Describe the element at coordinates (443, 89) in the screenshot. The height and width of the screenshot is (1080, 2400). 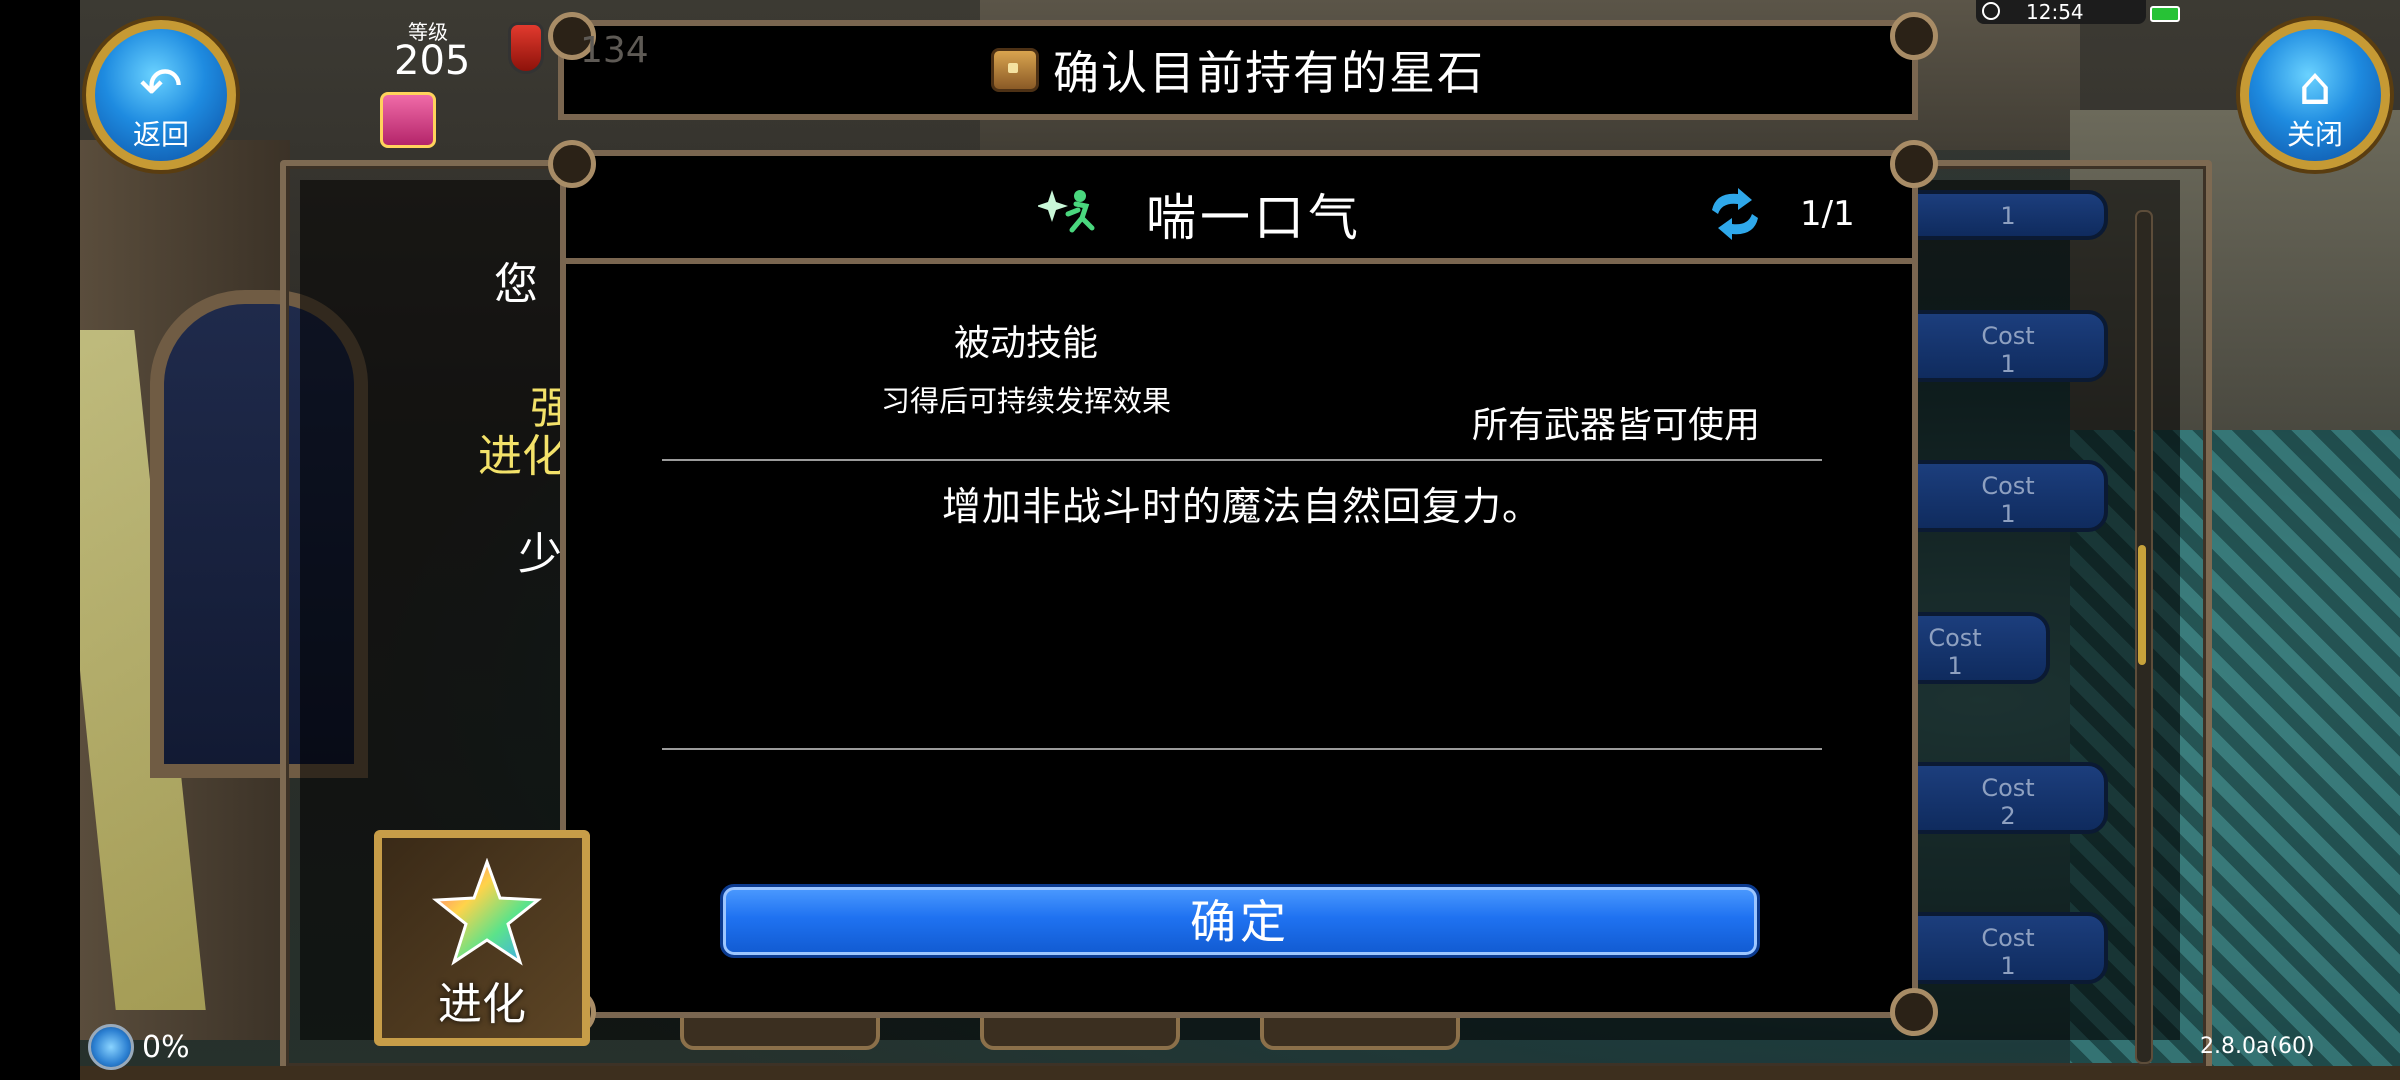
I see `player-level: 等级 205` at that location.